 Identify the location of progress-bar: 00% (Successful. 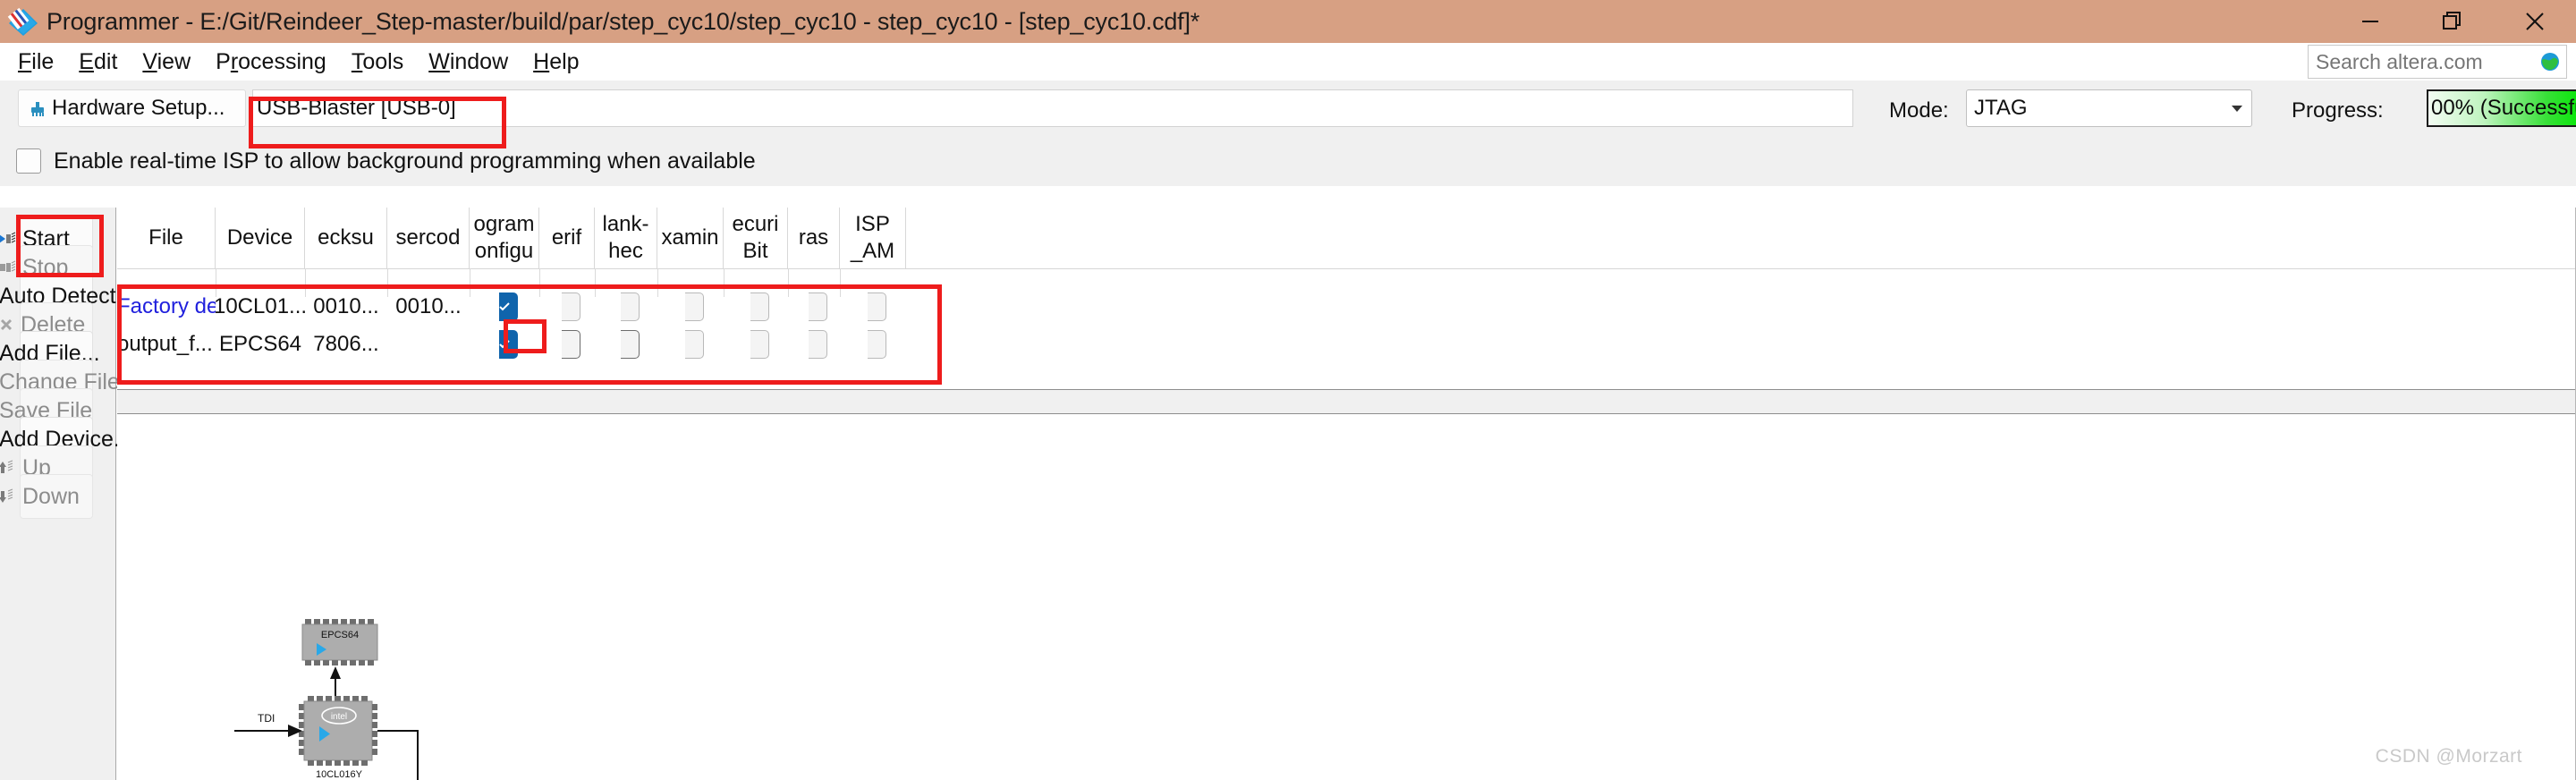
(2501, 108).